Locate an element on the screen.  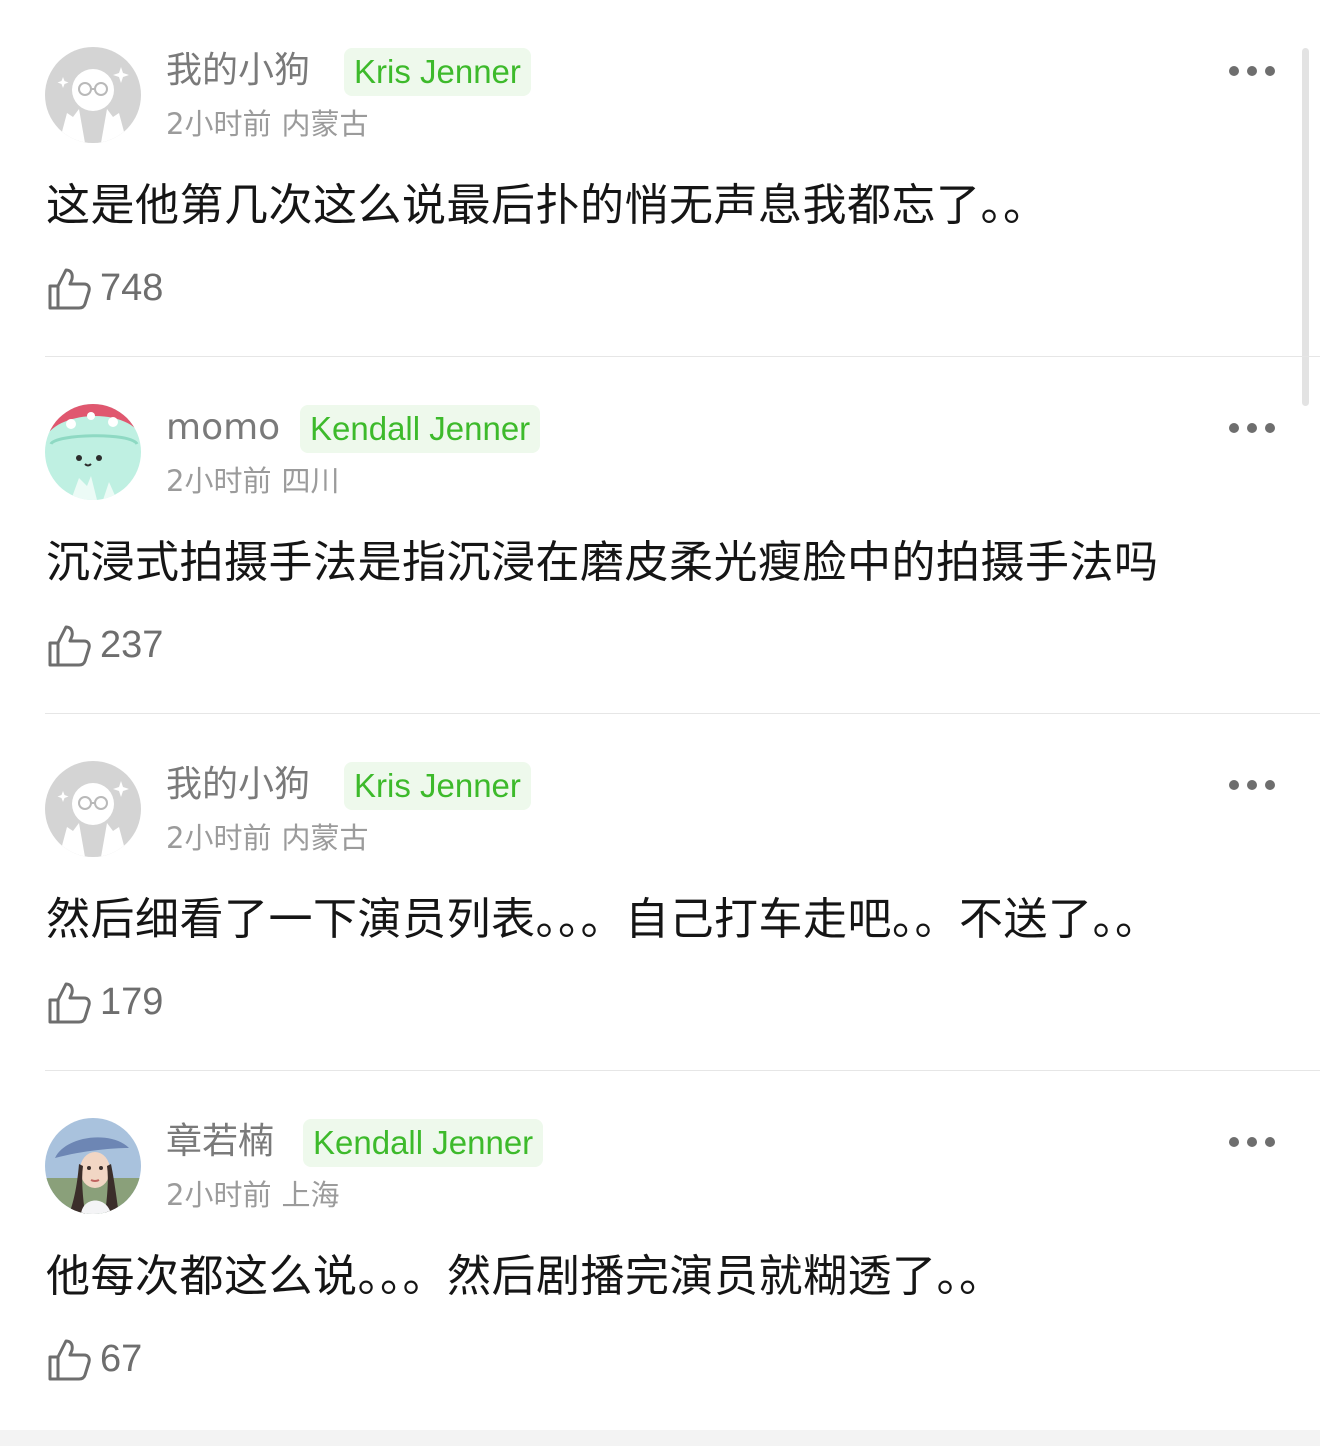
comment-meta: 2小时前 四川 is located at coordinates (252, 481).